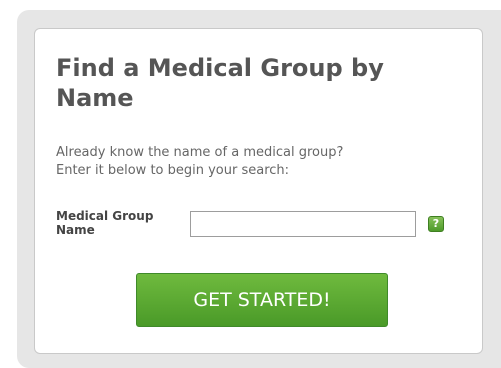 This screenshot has height=368, width=501. What do you see at coordinates (220, 83) in the screenshot?
I see `page-title: Find a Medical Group by Name` at bounding box center [220, 83].